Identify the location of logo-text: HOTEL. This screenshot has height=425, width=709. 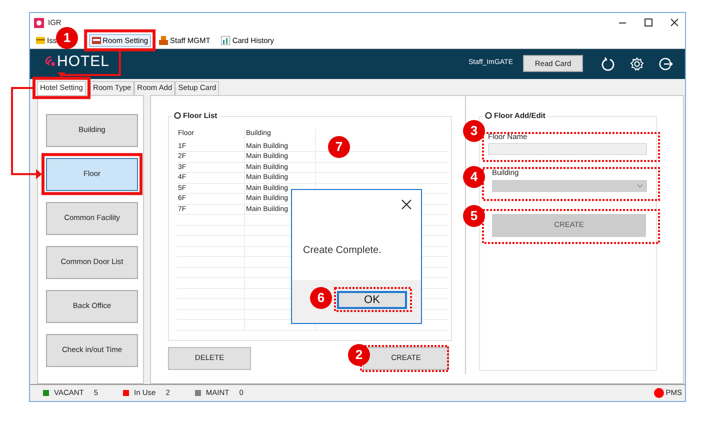
(83, 61).